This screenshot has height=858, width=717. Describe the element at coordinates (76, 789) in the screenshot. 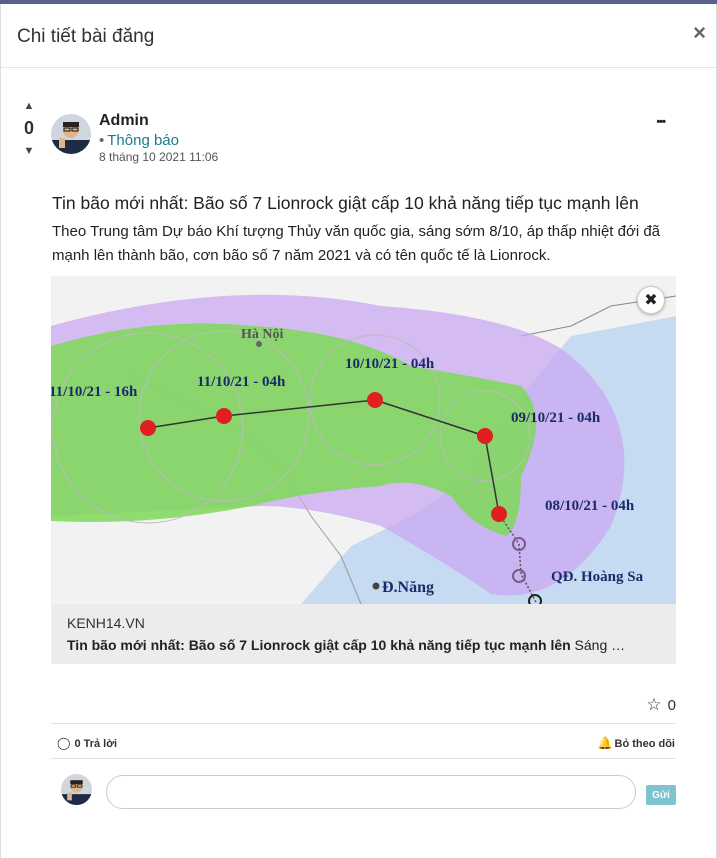

I see `current-user-avatar` at that location.